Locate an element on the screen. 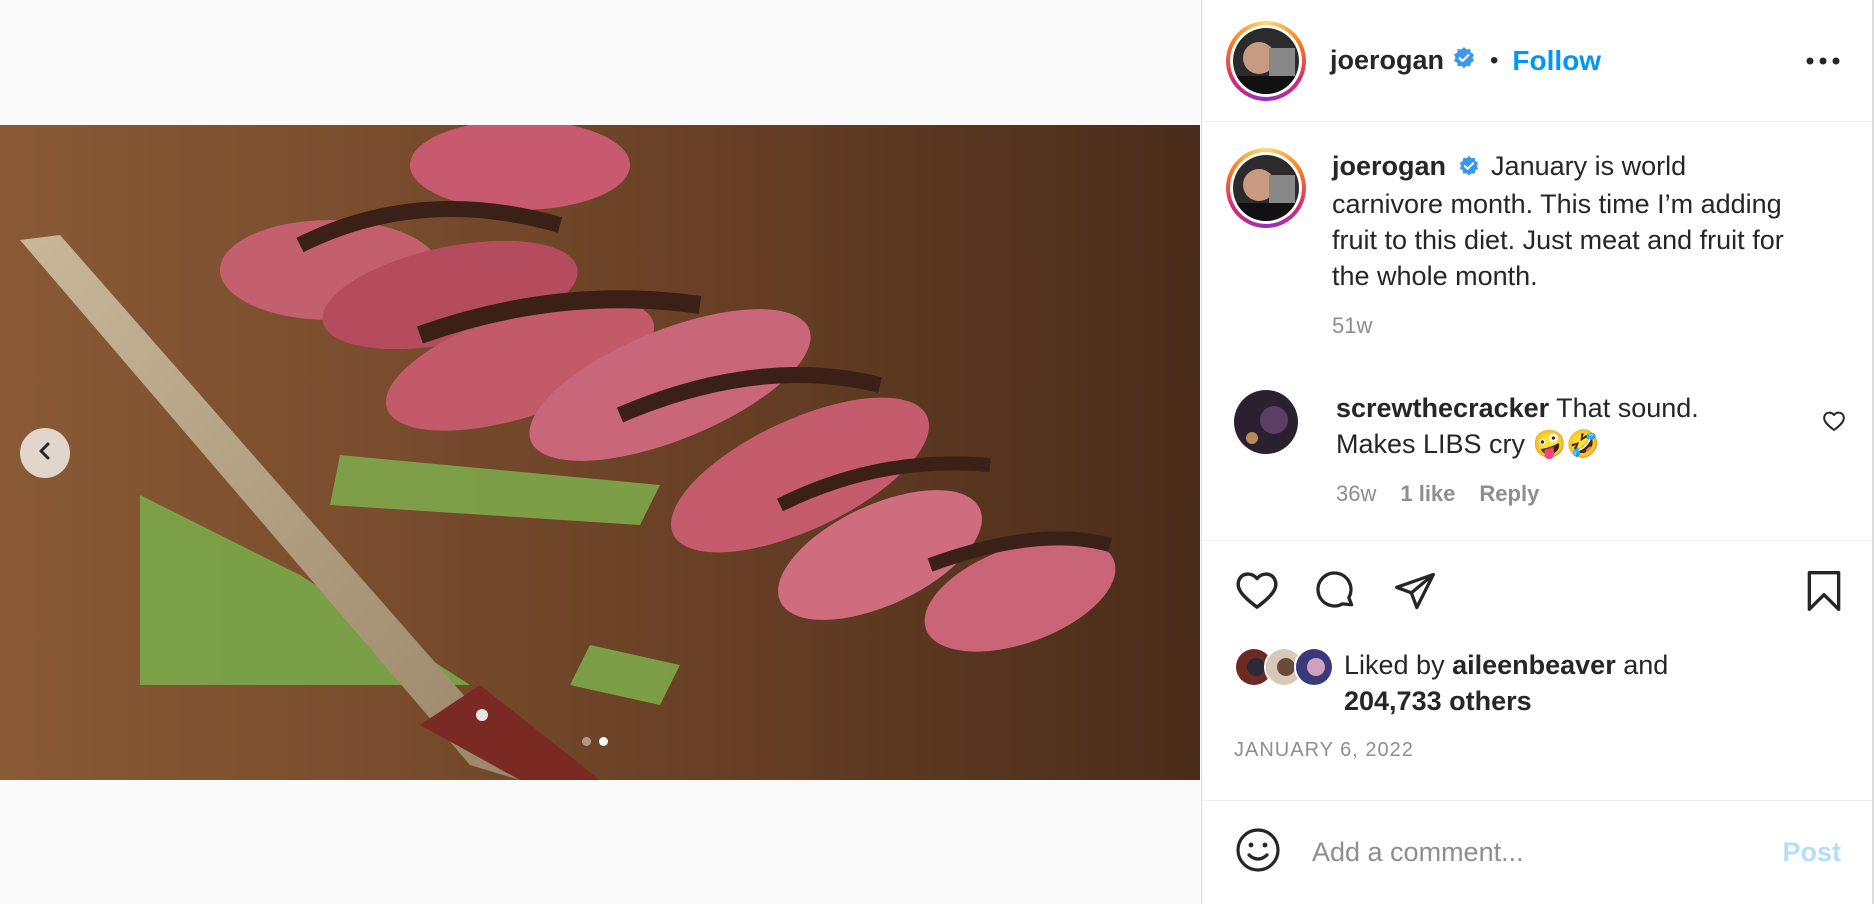  comment-timestamp: 36w is located at coordinates (1356, 494).